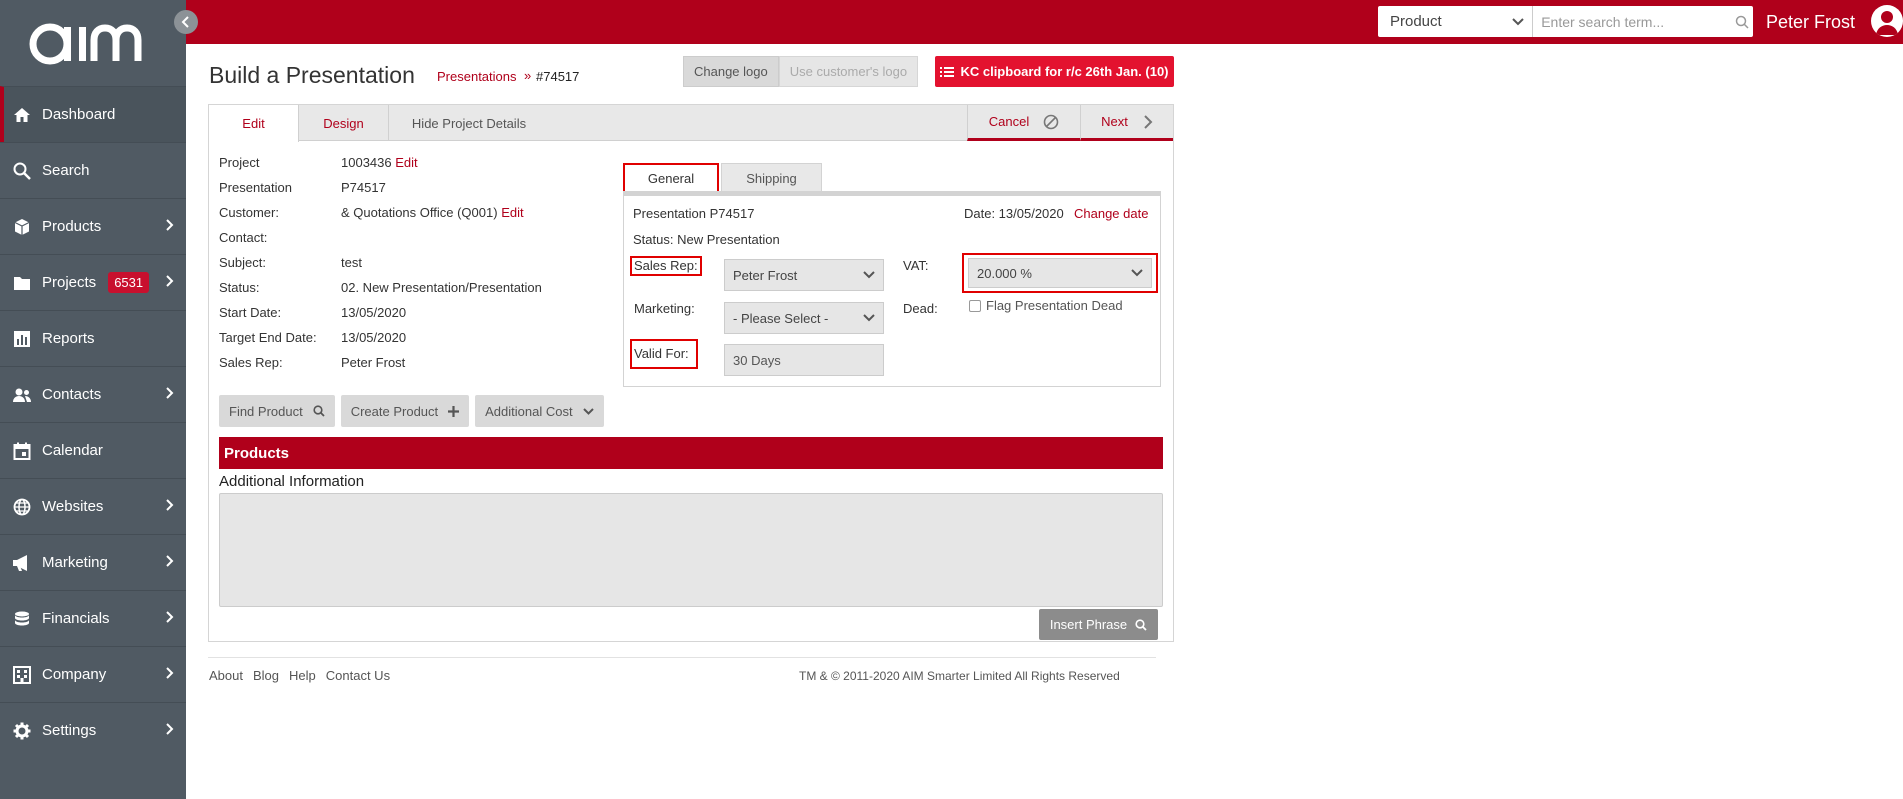 The image size is (1903, 799). Describe the element at coordinates (512, 212) in the screenshot. I see `customer-edit-link: Edit` at that location.